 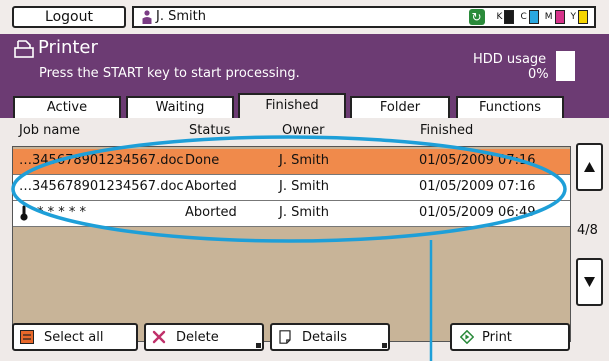 What do you see at coordinates (477, 212) in the screenshot?
I see `job-finished-cell: 01/05/2009 06:49` at bounding box center [477, 212].